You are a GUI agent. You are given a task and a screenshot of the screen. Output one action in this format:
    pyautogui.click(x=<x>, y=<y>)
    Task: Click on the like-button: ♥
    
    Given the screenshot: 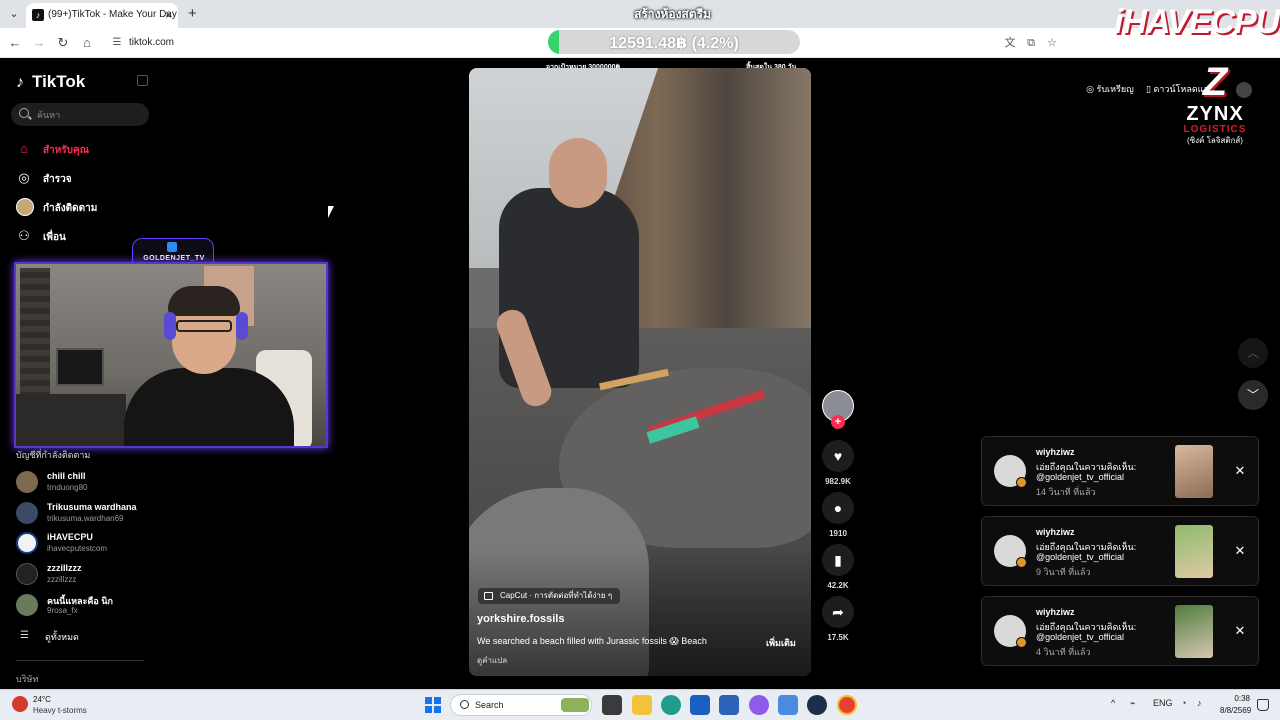 What is the action you would take?
    pyautogui.click(x=838, y=456)
    